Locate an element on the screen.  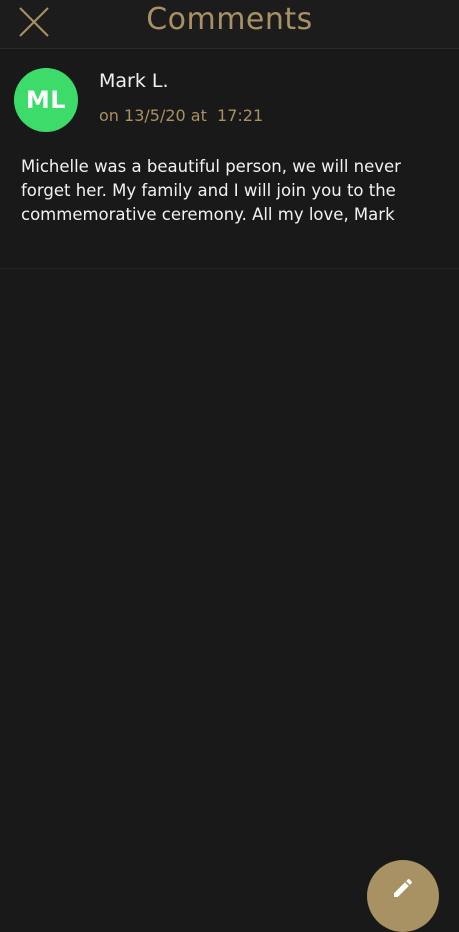
page-title: Comments is located at coordinates (229, 19).